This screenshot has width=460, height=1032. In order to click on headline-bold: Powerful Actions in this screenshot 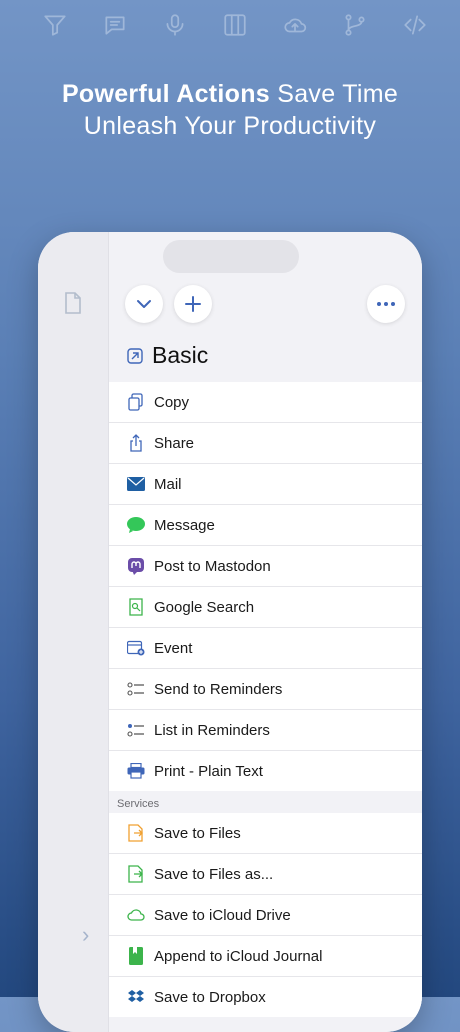, I will do `click(165, 94)`.